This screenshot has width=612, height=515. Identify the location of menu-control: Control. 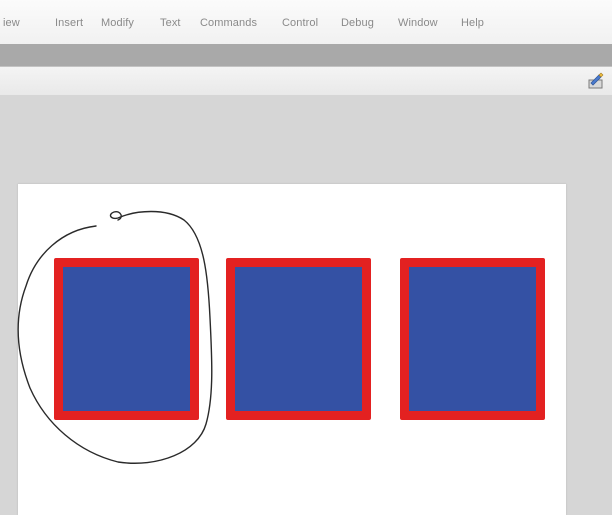
(300, 23).